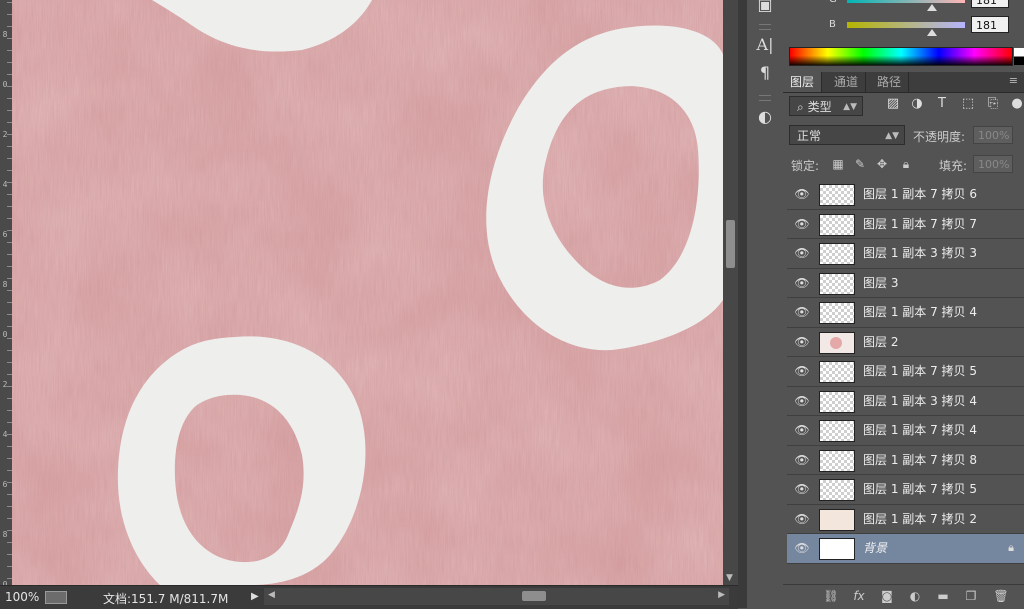  I want to click on layer-row: 👁︎ 图层 3, so click(905, 283).